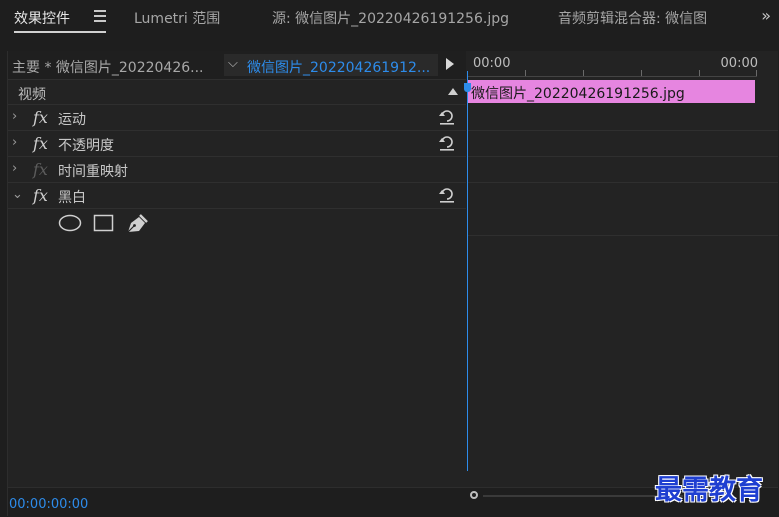  Describe the element at coordinates (739, 63) in the screenshot. I see `ruler-end-timecode: 00:00` at that location.